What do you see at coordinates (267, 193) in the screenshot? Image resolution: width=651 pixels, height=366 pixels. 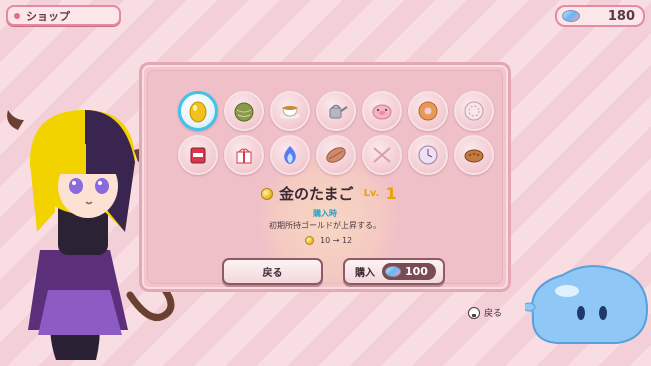 I see `golden-egg-small-icon` at bounding box center [267, 193].